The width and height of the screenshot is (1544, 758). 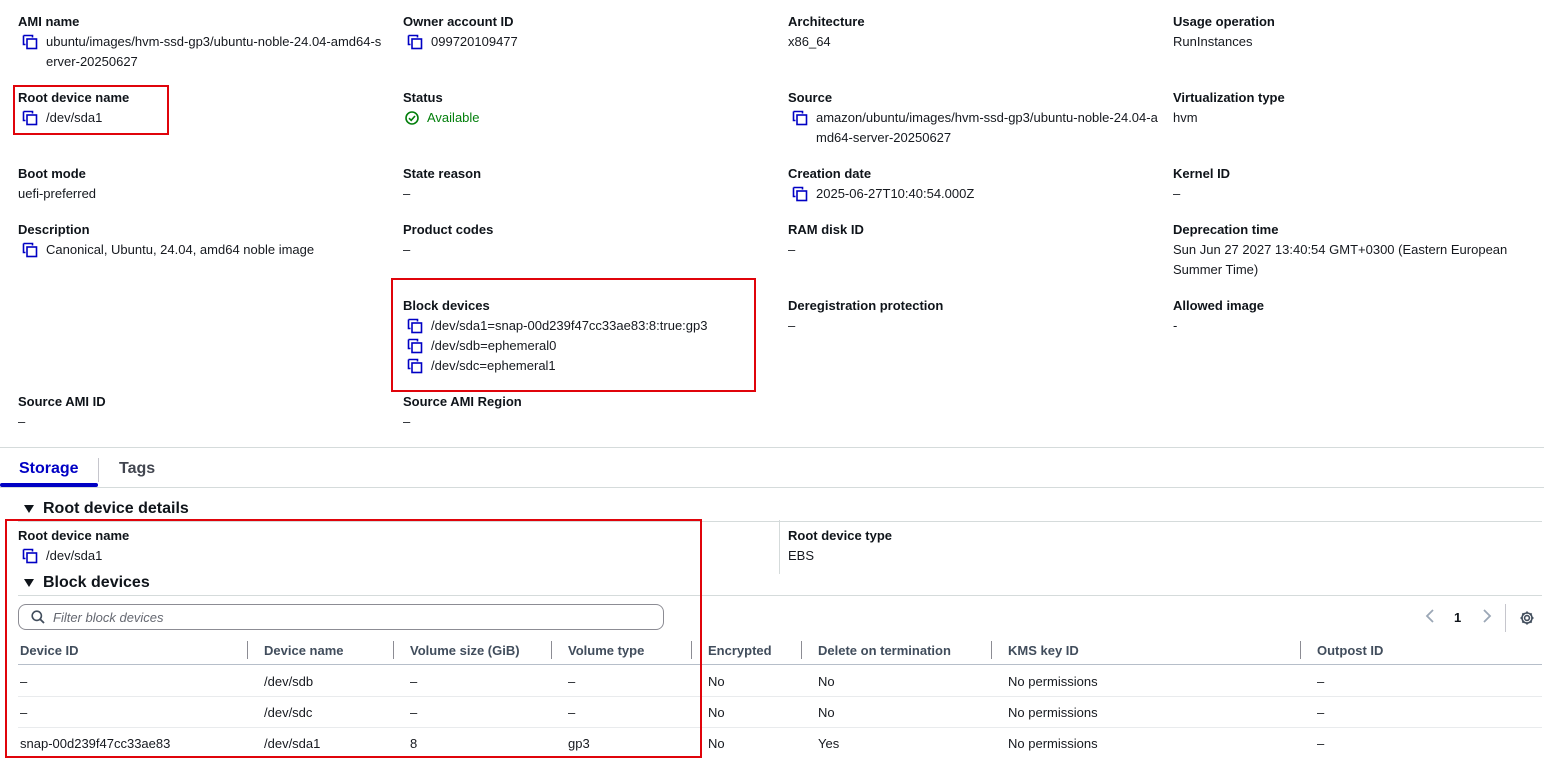 I want to click on virtualization-type-value: hvm, so click(x=1185, y=117).